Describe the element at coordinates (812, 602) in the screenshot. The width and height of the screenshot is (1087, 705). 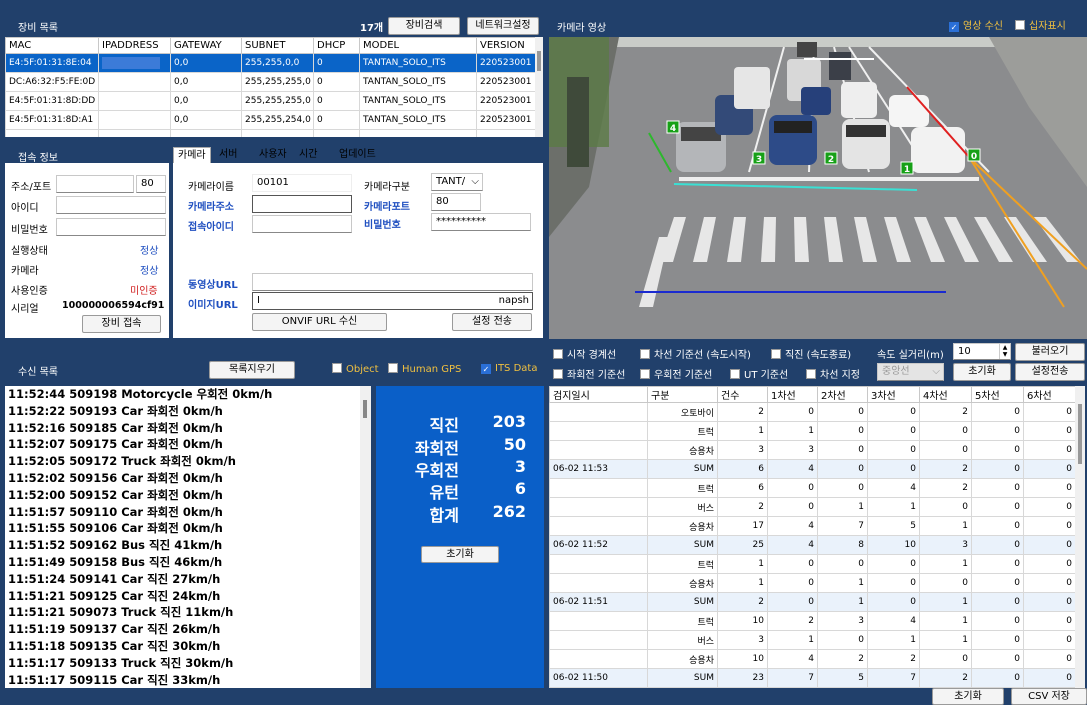
I see `count-row: 06-02 11:51 SUM 2 0 1 0 1 0 0` at that location.